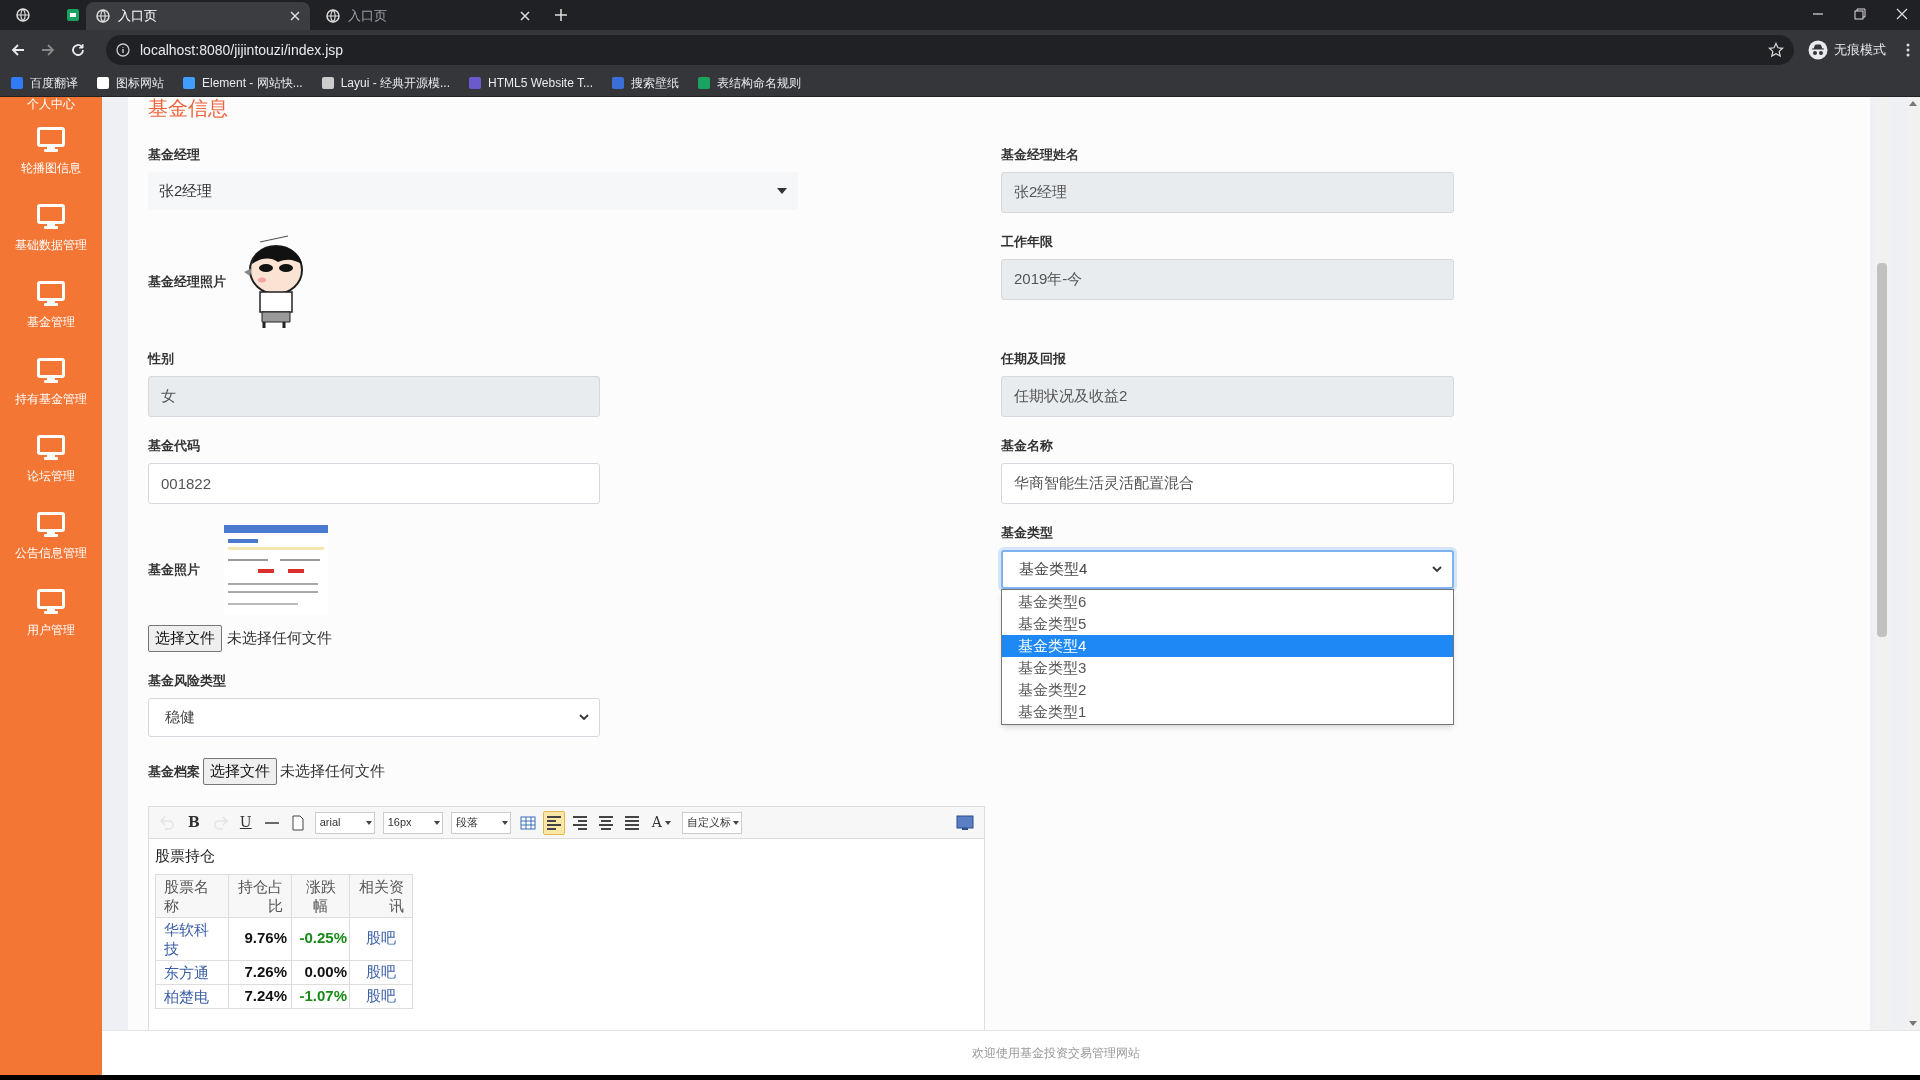  Describe the element at coordinates (1027, 533) in the screenshot. I see `field-label: 基金类型` at that location.